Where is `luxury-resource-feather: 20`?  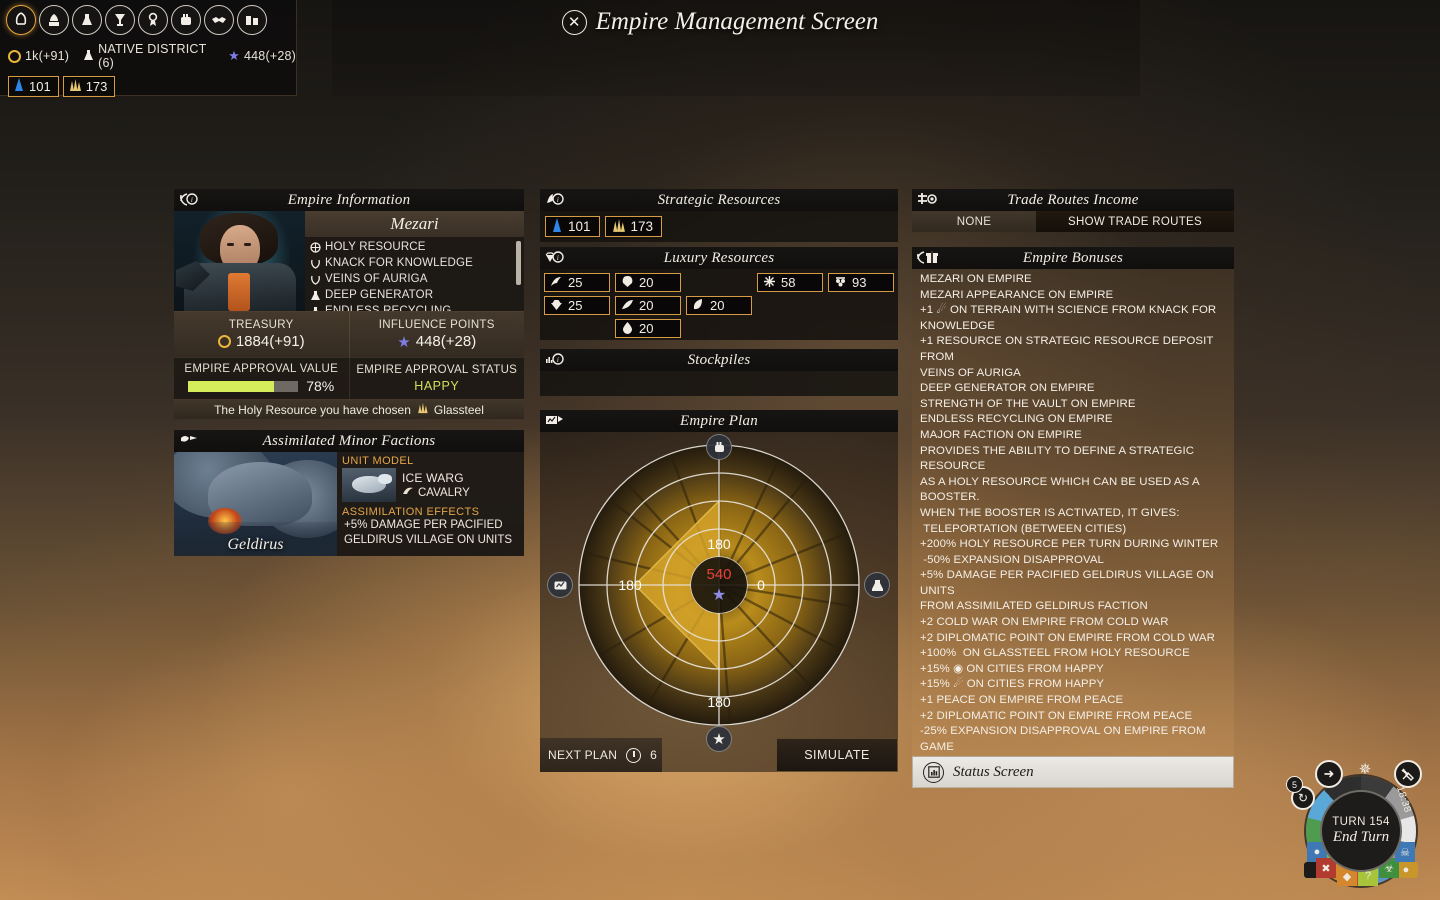 luxury-resource-feather: 20 is located at coordinates (648, 305).